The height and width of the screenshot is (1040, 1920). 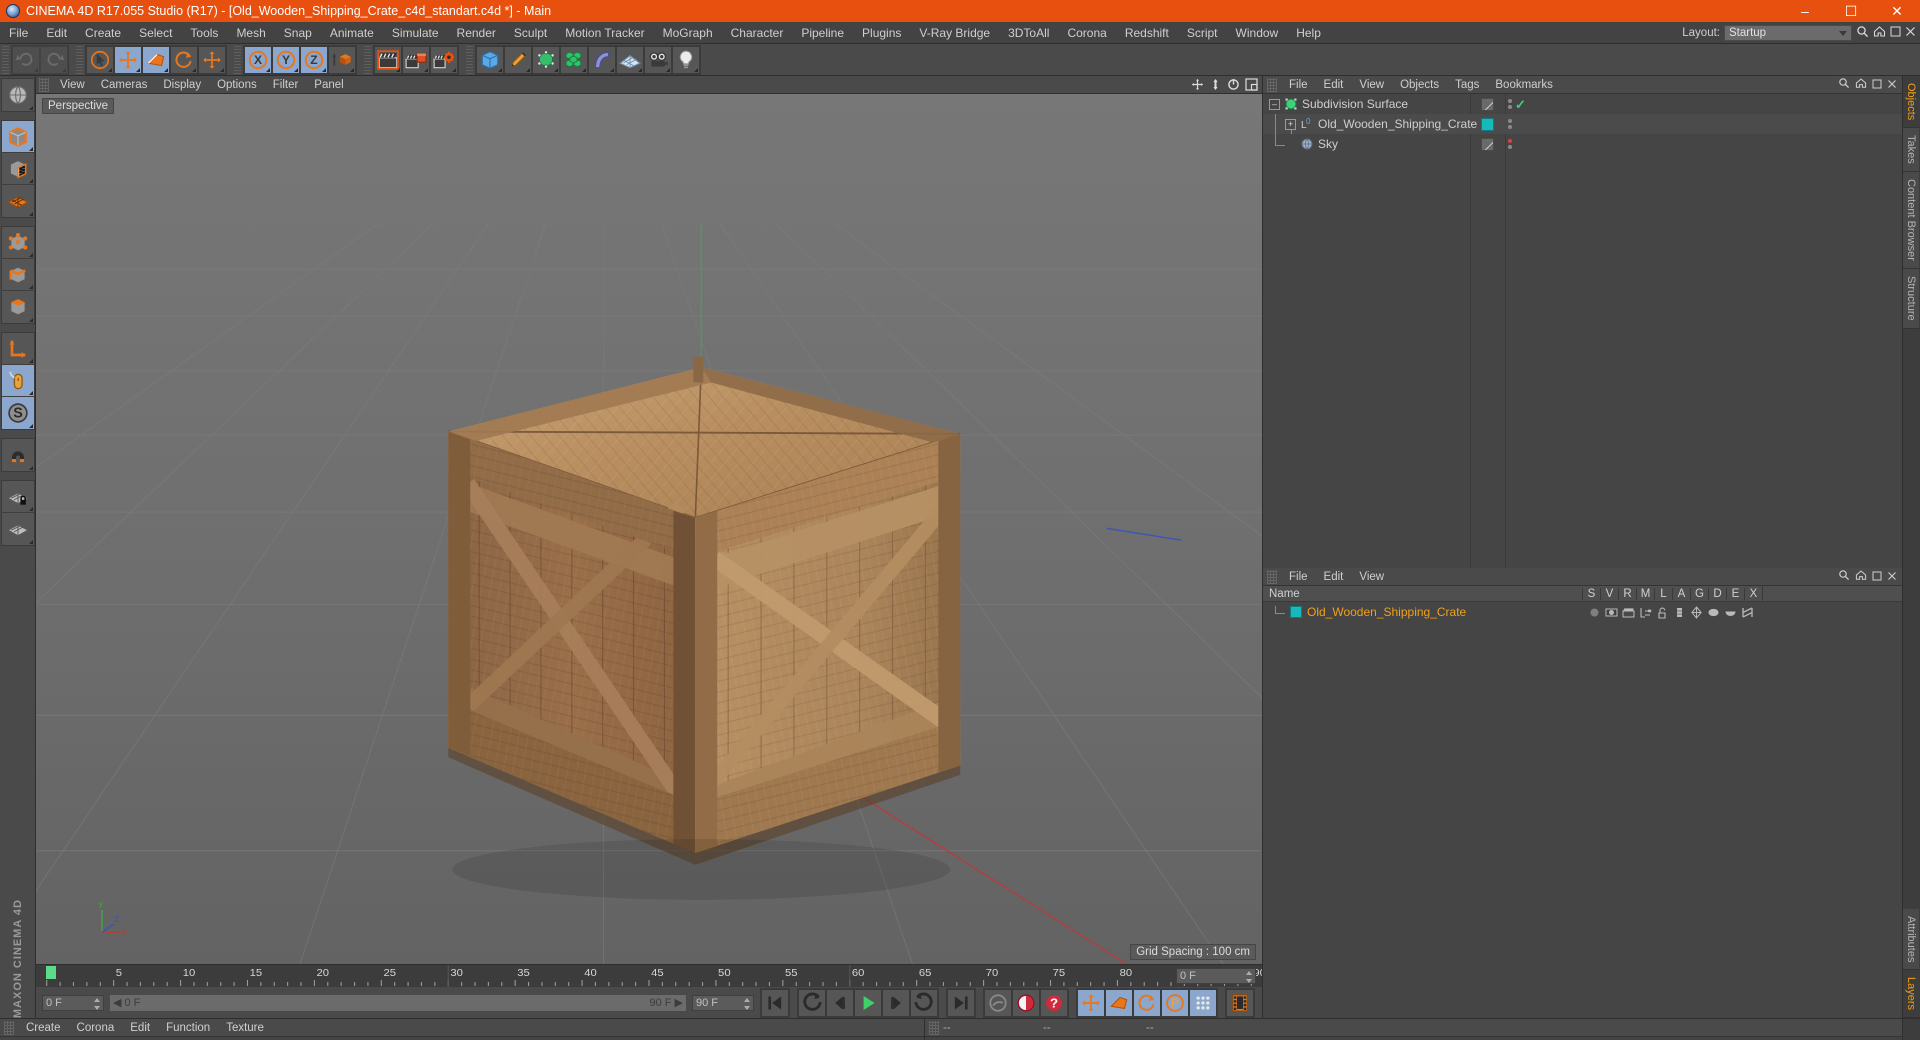 I want to click on range-left-arrow-icon: ◀, so click(x=117, y=1002).